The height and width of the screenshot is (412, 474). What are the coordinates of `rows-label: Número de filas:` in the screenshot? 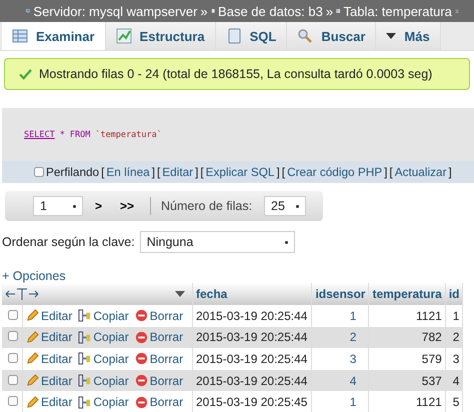 It's located at (206, 206).